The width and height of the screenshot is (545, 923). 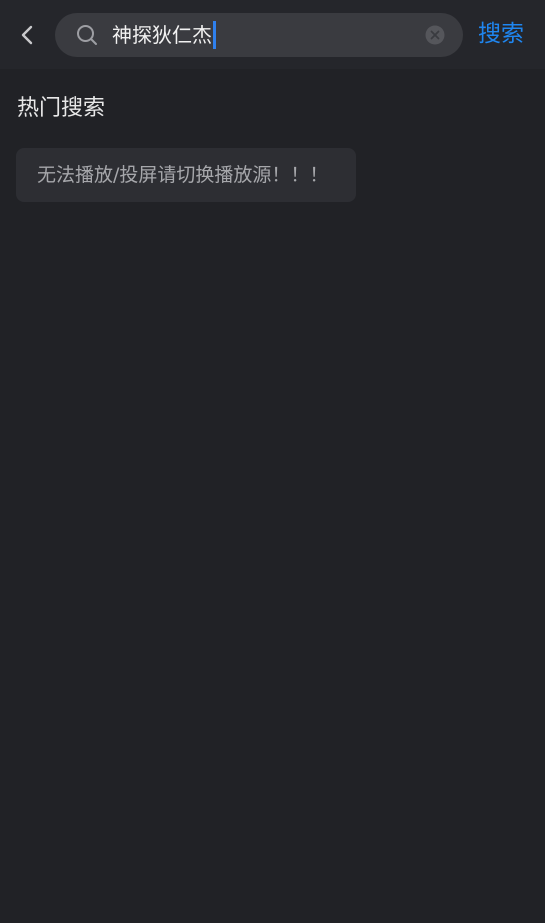 I want to click on search-input-text: 神探狄仁杰, so click(x=162, y=35).